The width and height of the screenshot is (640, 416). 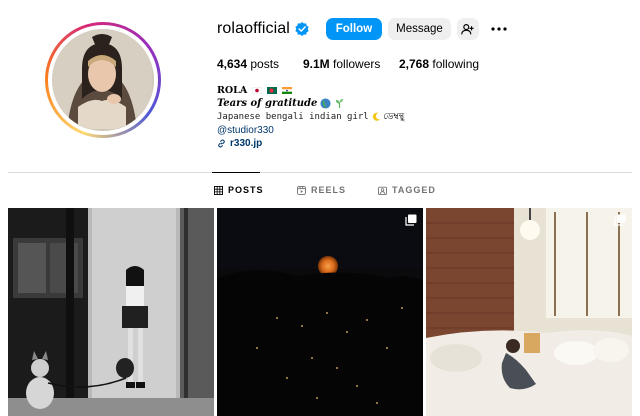 I want to click on bio-mention-link: @studior330, so click(x=310, y=130).